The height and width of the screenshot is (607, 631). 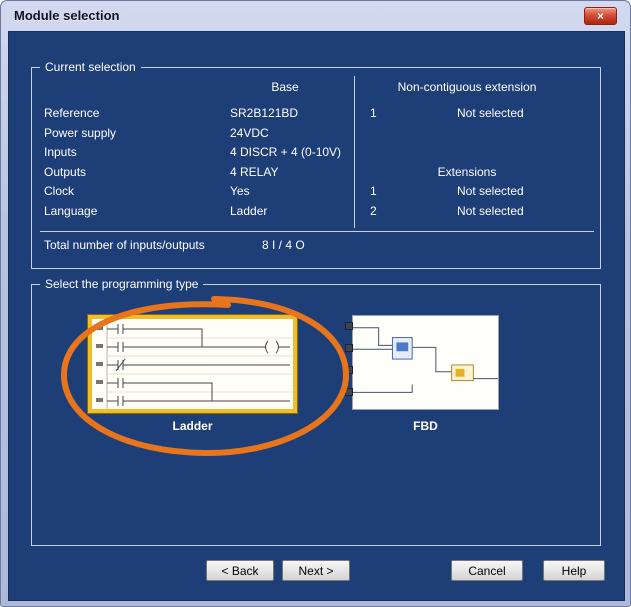 What do you see at coordinates (122, 284) in the screenshot?
I see `programming-type-legend: Select the programming type` at bounding box center [122, 284].